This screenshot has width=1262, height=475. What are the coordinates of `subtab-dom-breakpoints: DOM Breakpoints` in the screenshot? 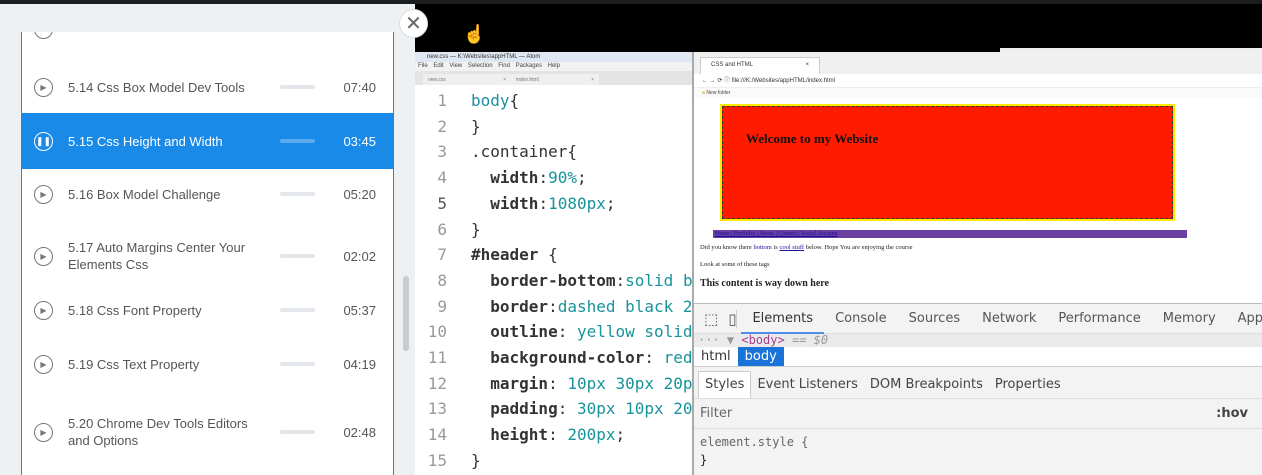 It's located at (926, 385).